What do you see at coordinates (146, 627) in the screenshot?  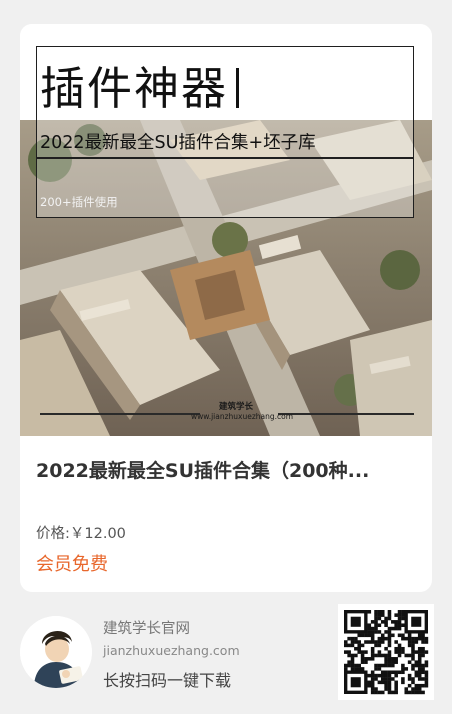 I see `site-name: 建筑学长官网` at bounding box center [146, 627].